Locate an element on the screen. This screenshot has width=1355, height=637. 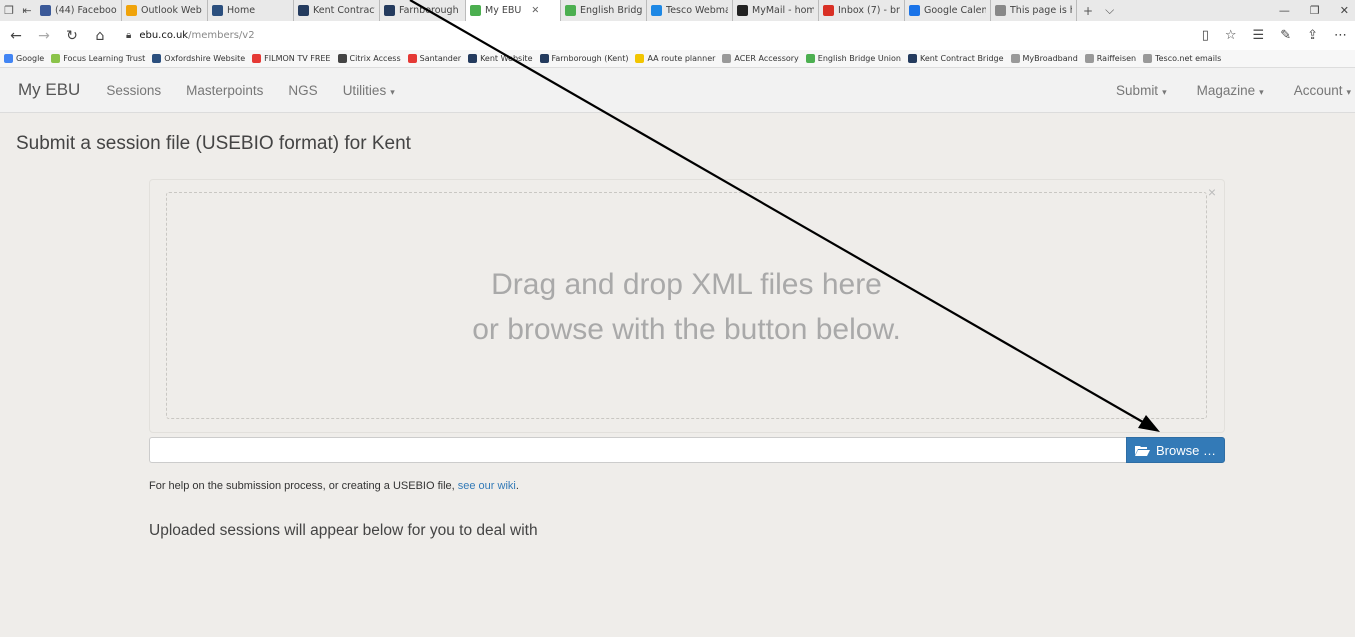
favorite-label: English Bridge Union is located at coordinates (859, 58).